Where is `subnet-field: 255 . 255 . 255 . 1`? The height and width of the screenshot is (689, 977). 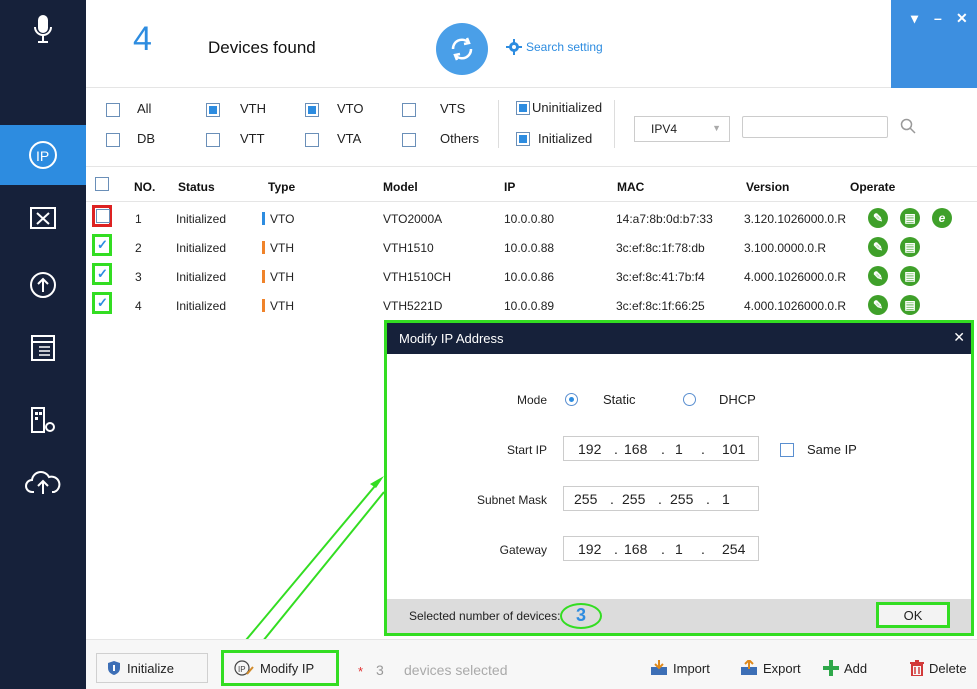
subnet-field: 255 . 255 . 255 . 1 is located at coordinates (661, 498).